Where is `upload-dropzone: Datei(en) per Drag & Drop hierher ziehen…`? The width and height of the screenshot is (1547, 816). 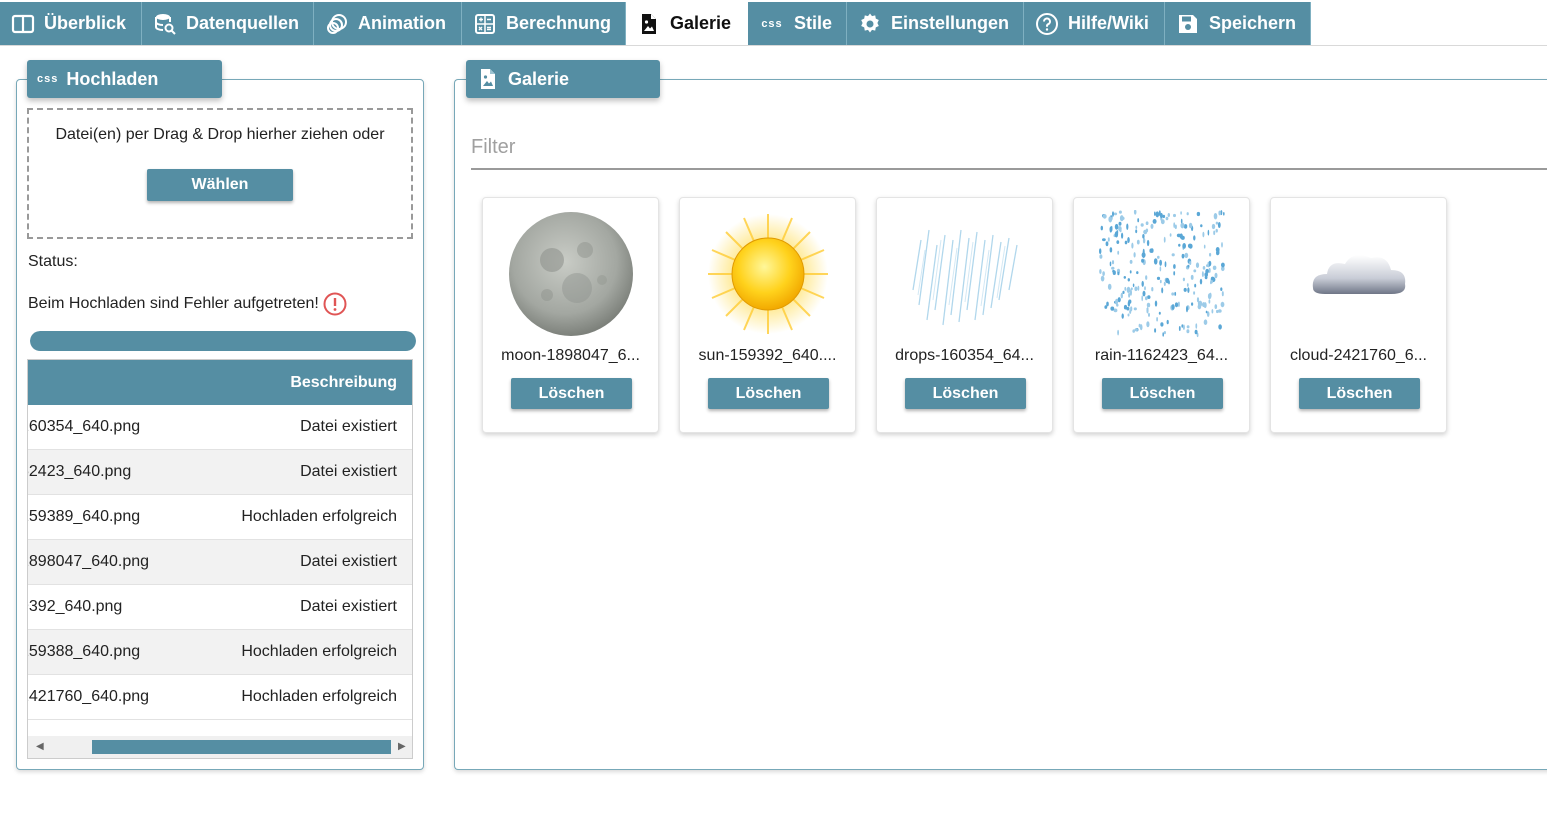 upload-dropzone: Datei(en) per Drag & Drop hierher ziehen… is located at coordinates (220, 173).